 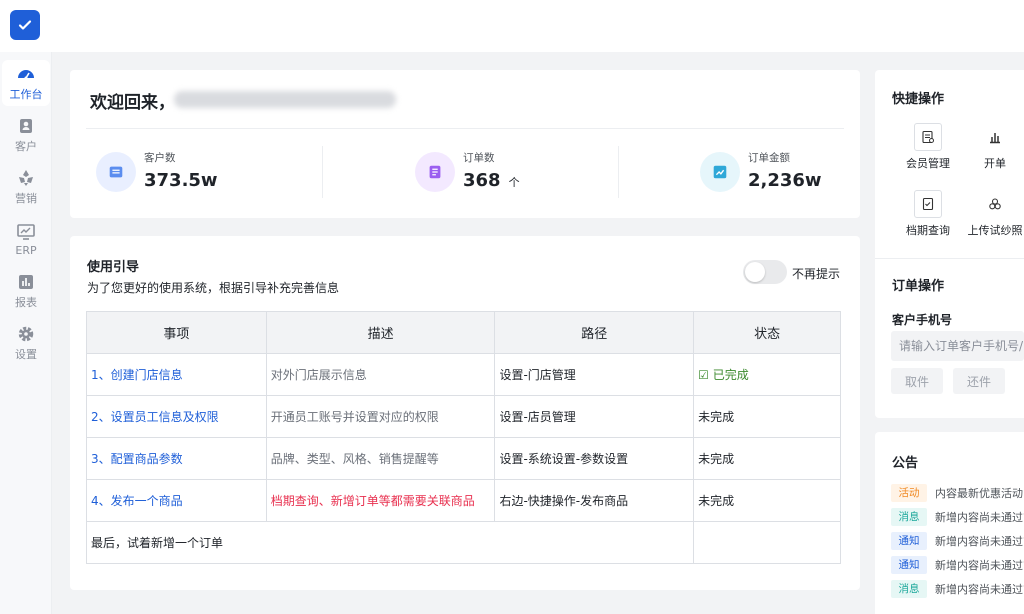 I want to click on guide-subtitle: 为了您更好的使用系统，根据引导补充完善信息, so click(x=213, y=288).